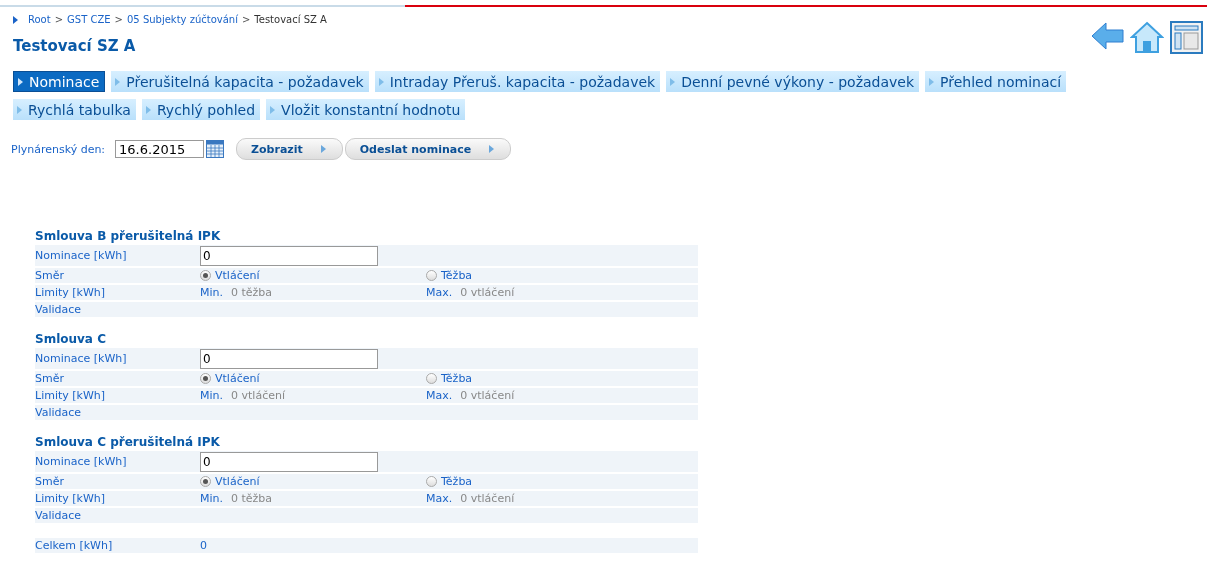  I want to click on bullet-icon, so click(15, 19).